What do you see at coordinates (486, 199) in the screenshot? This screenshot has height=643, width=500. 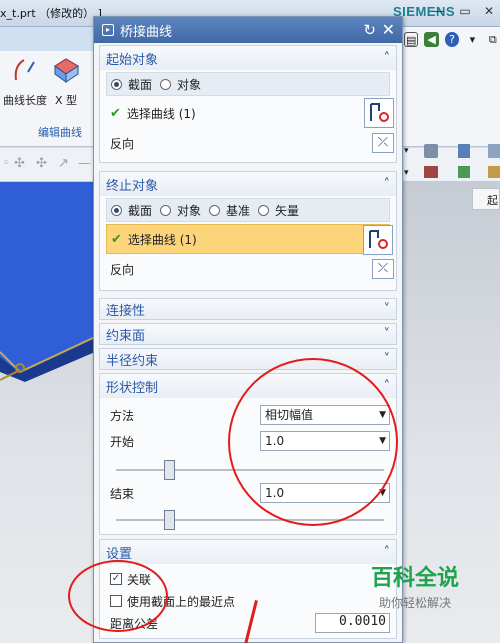 I see `side-panel-tab: 起` at bounding box center [486, 199].